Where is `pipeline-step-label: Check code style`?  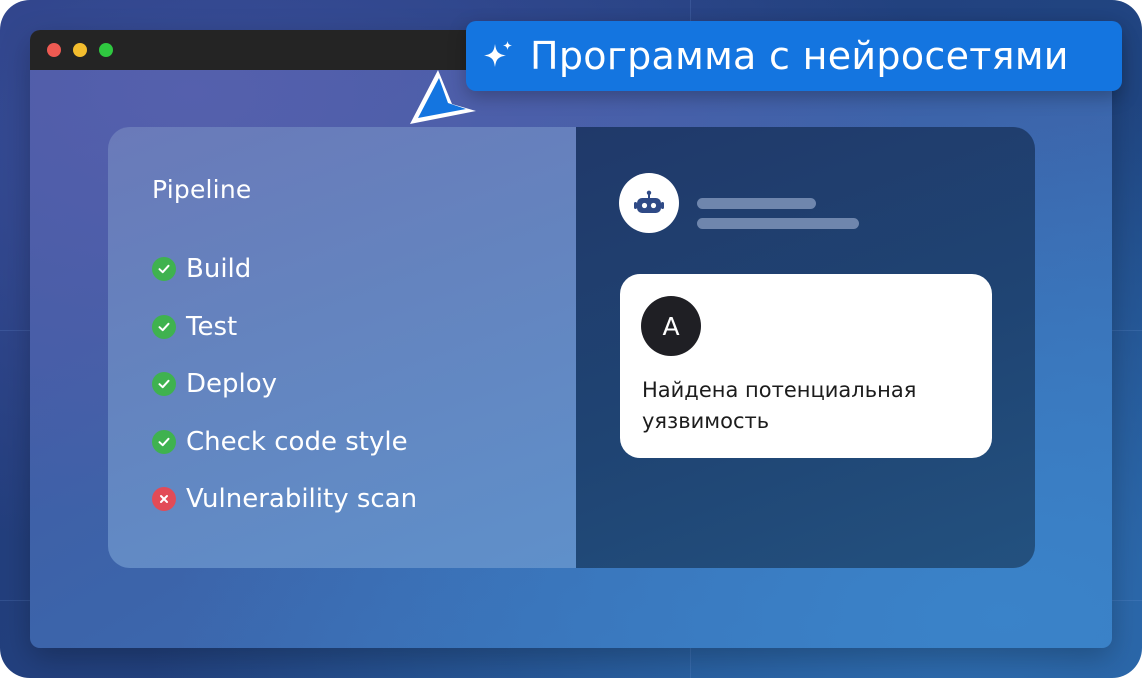 pipeline-step-label: Check code style is located at coordinates (297, 442).